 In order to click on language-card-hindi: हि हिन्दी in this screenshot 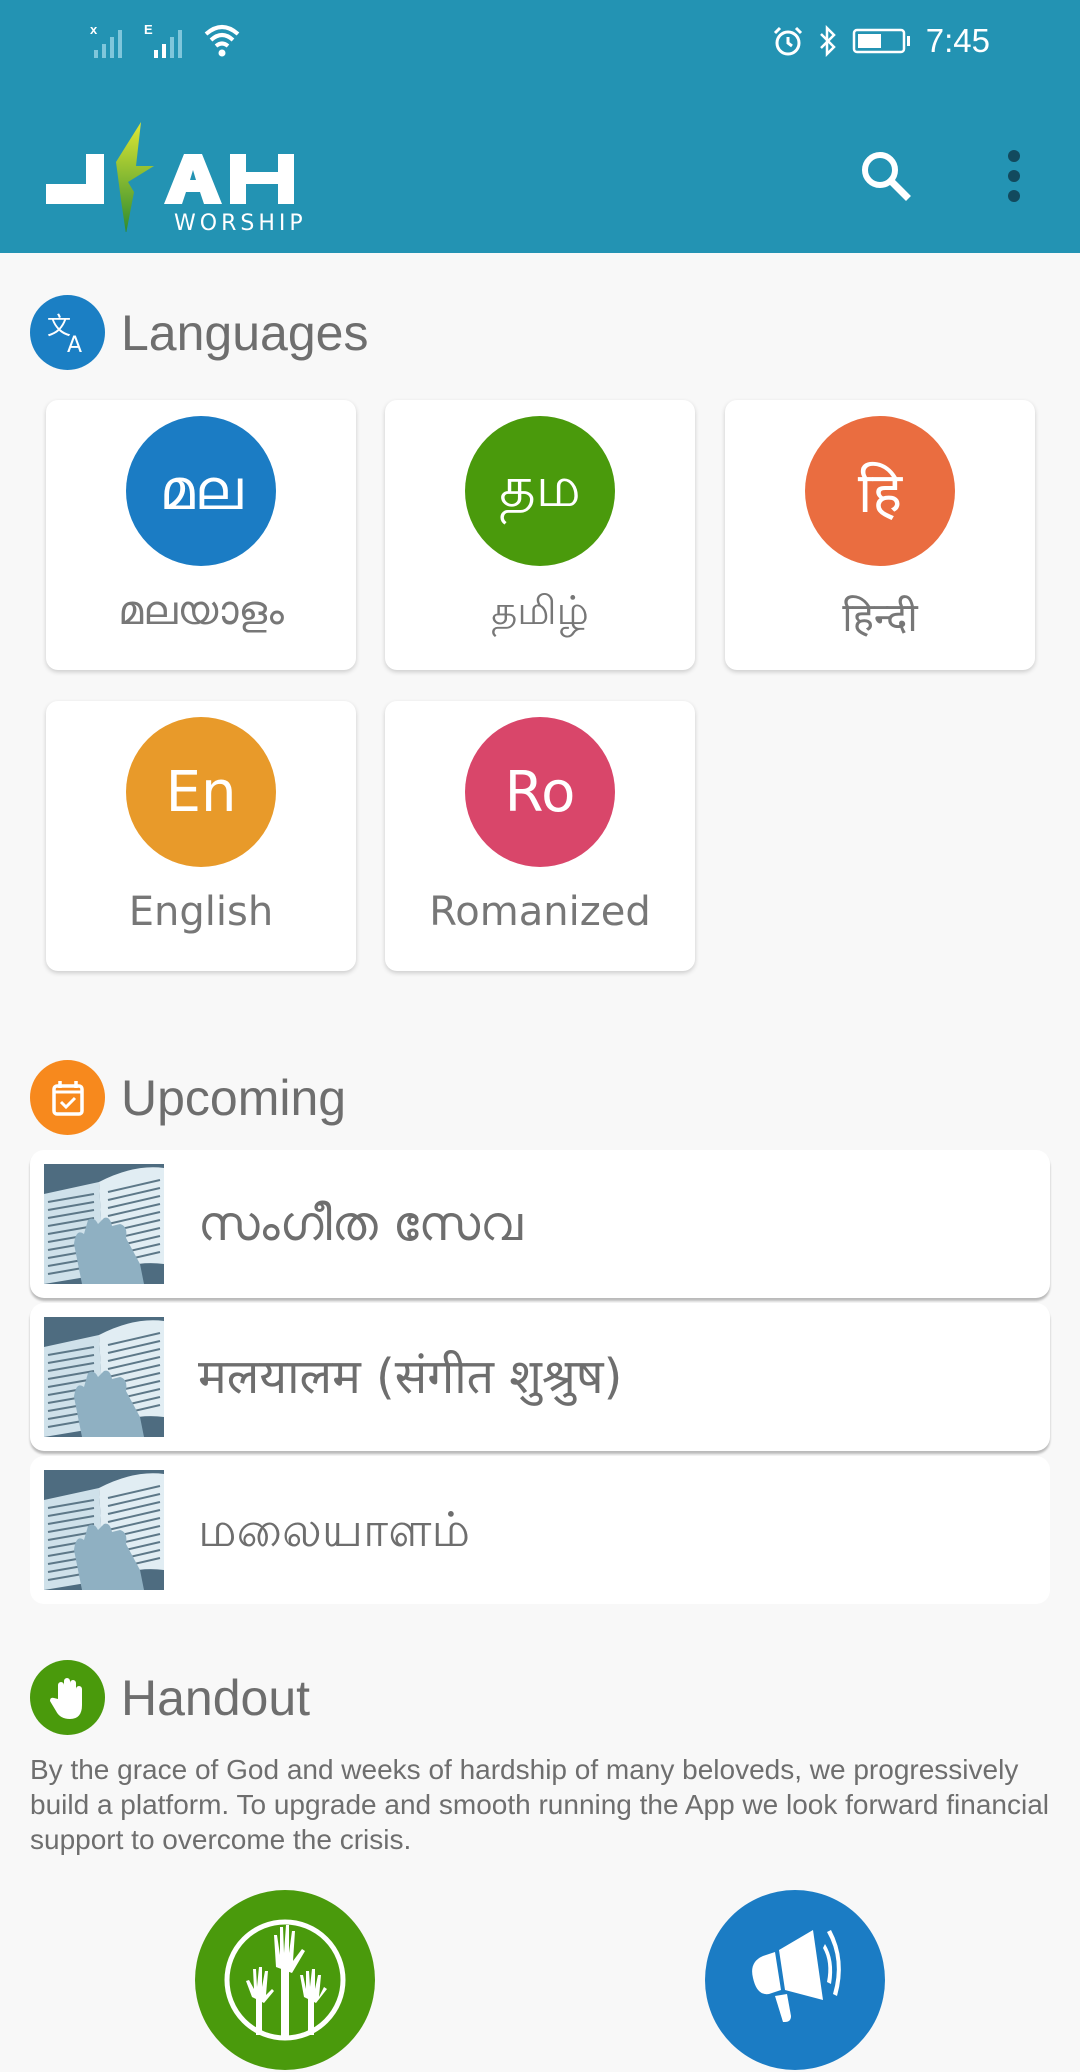, I will do `click(880, 535)`.